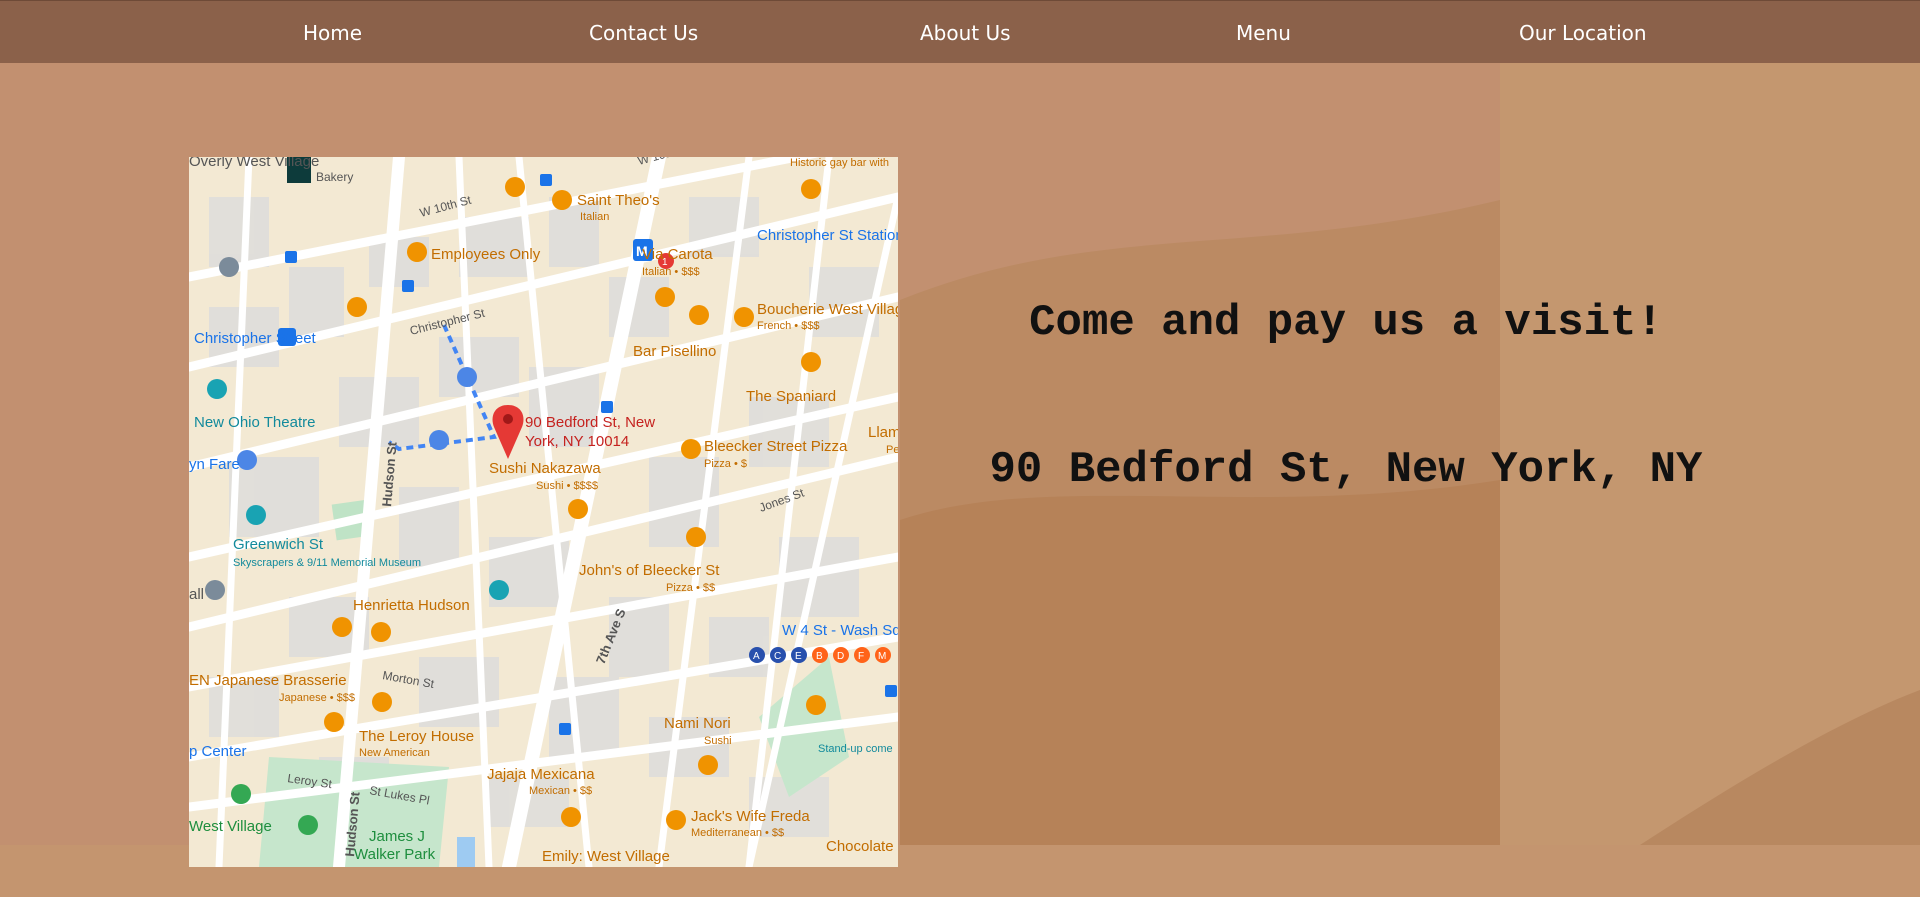 Image resolution: width=1920 pixels, height=897 pixels. Describe the element at coordinates (819, 656) in the screenshot. I see `svg-text: B` at that location.